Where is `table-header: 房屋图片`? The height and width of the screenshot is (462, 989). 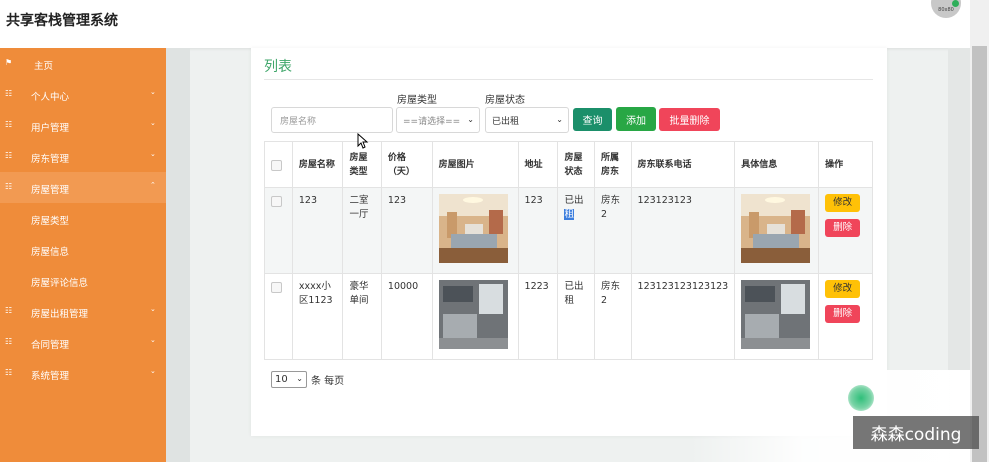 table-header: 房屋图片 is located at coordinates (475, 164).